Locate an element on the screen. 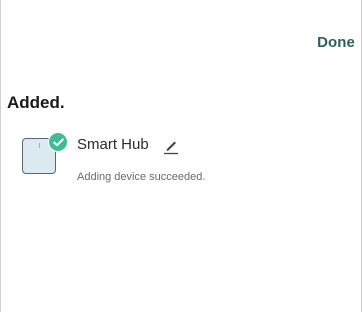 This screenshot has width=363, height=312. device-status: Adding device succeeded. is located at coordinates (141, 177).